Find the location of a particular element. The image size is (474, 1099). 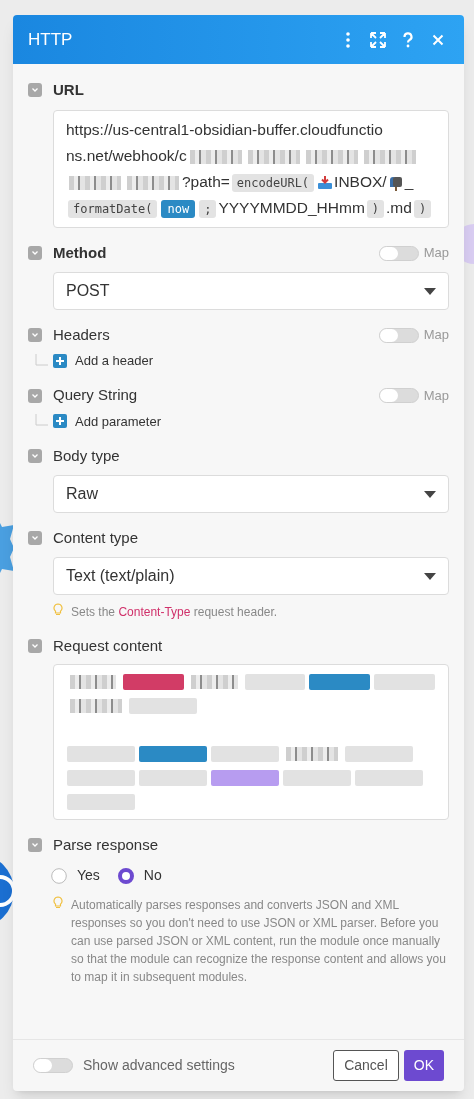

radio-option: No is located at coordinates (139, 875).